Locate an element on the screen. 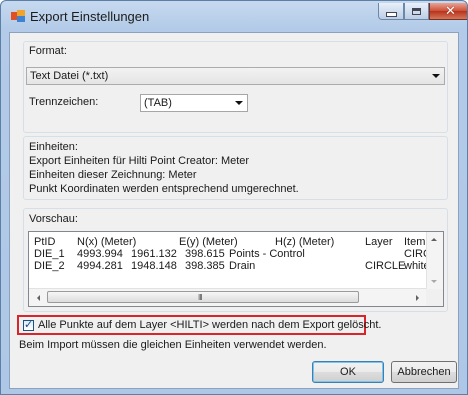  scrollbar-corner is located at coordinates (434, 297).